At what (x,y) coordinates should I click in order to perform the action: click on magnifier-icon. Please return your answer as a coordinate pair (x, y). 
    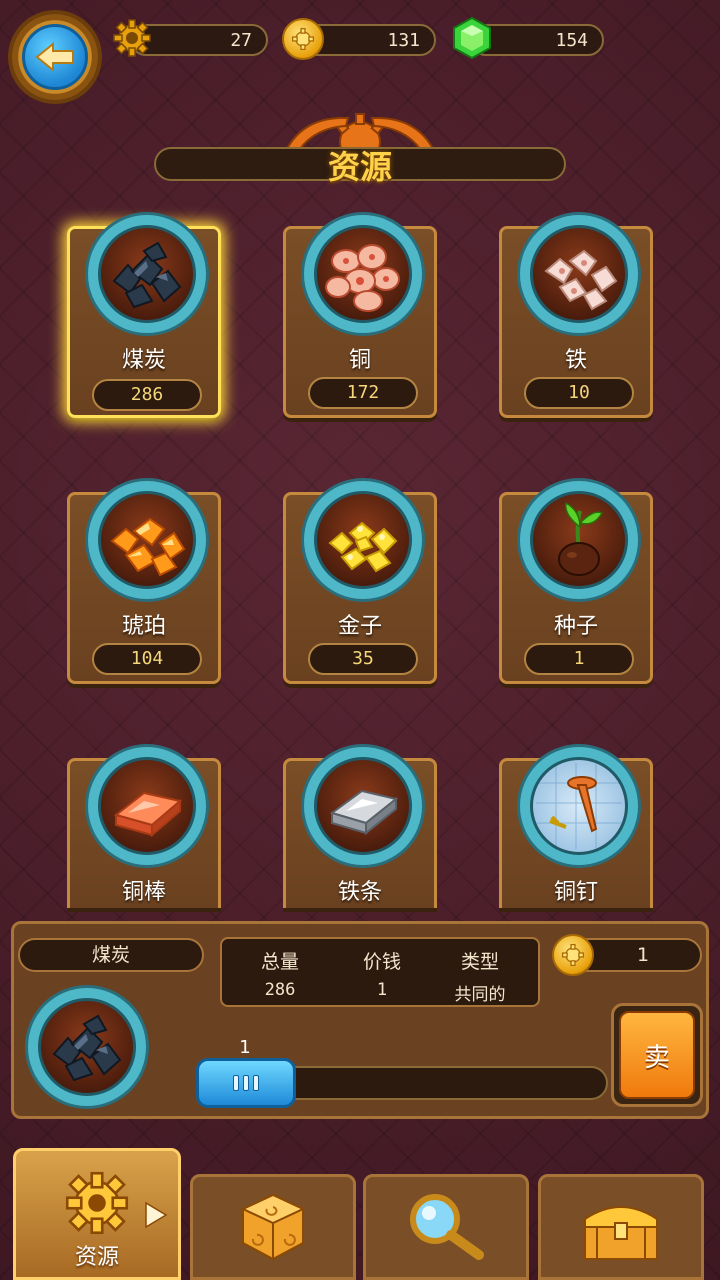
    Looking at the image, I should click on (447, 1227).